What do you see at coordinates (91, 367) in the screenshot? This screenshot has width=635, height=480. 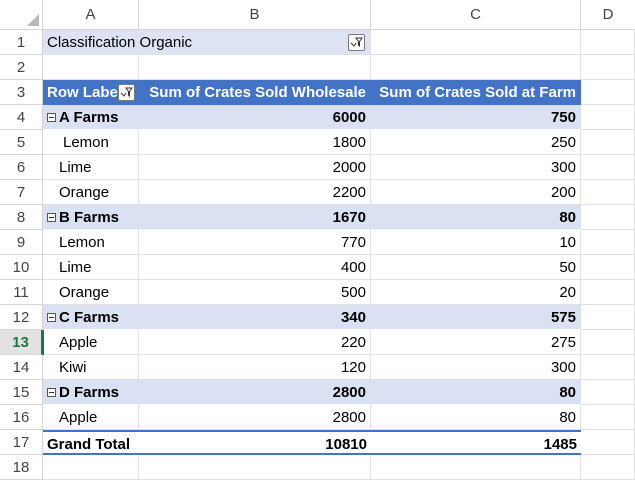 I see `pivot-item-label: Kiwi` at bounding box center [91, 367].